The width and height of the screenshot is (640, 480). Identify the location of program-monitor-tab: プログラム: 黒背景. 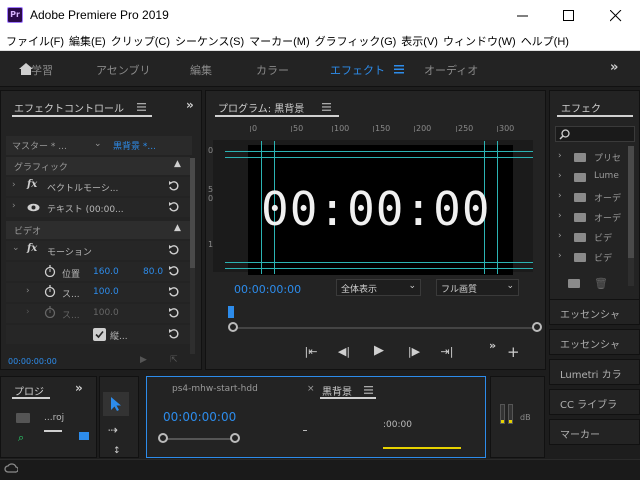
(261, 107).